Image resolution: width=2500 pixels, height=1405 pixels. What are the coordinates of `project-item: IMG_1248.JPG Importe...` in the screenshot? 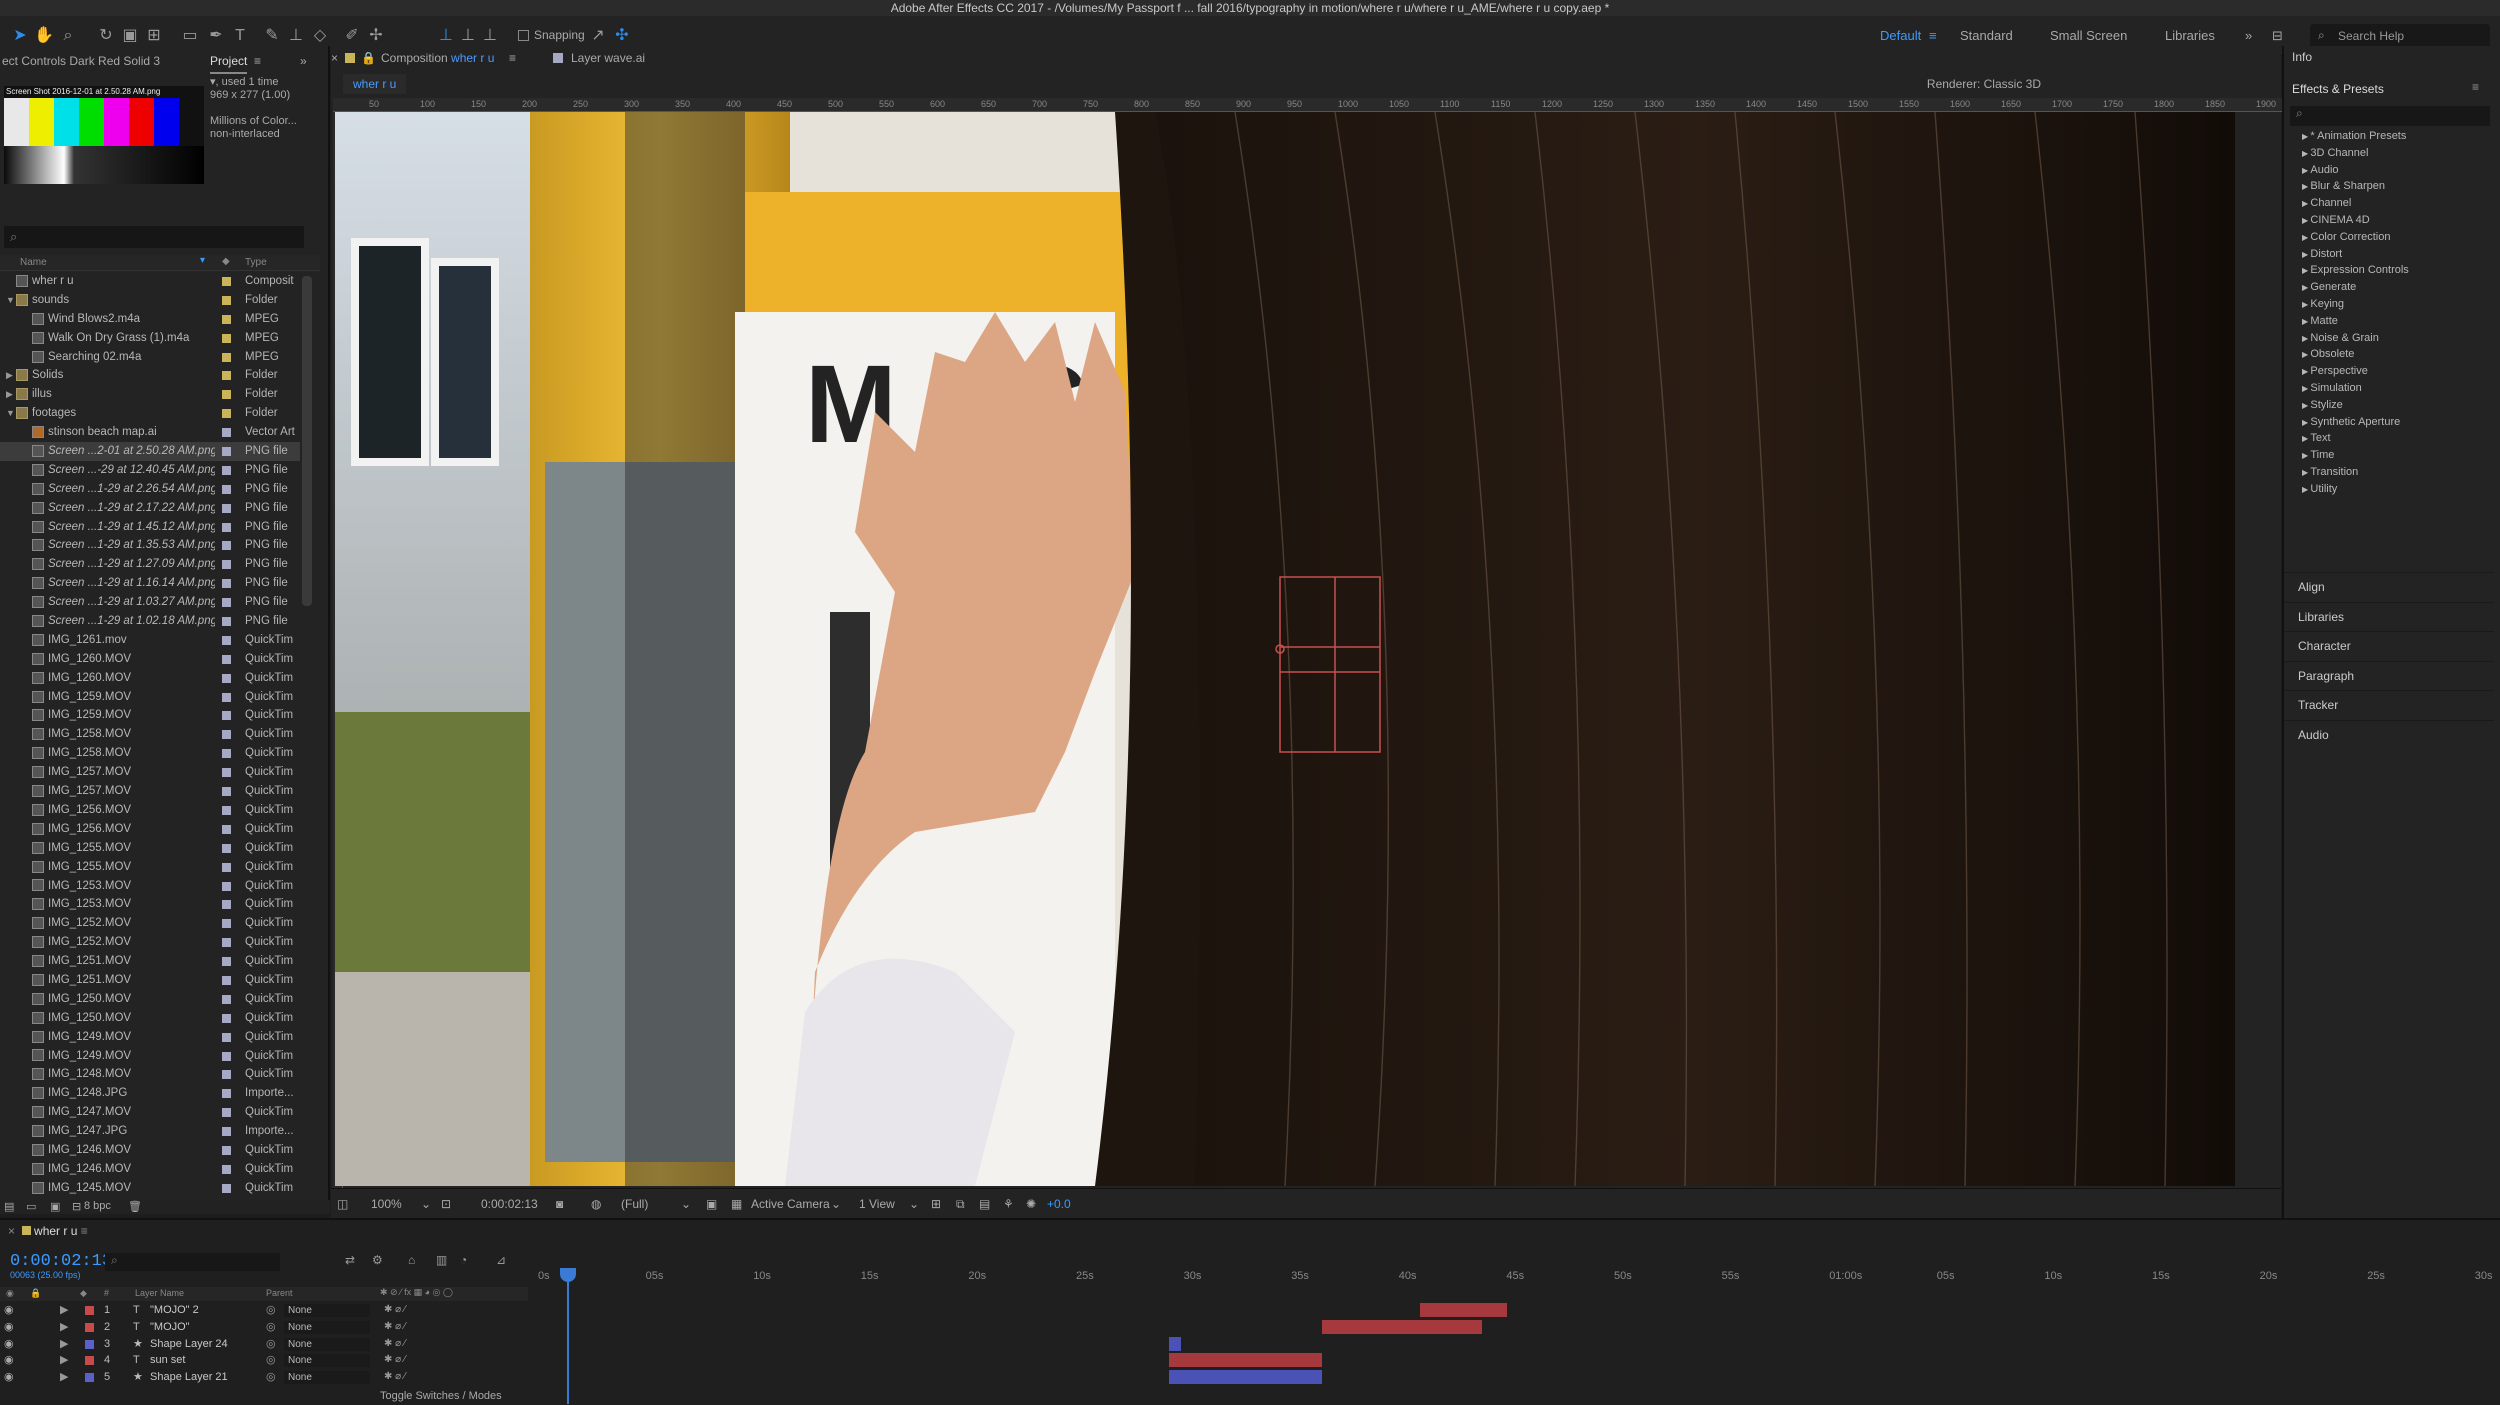 It's located at (150, 1093).